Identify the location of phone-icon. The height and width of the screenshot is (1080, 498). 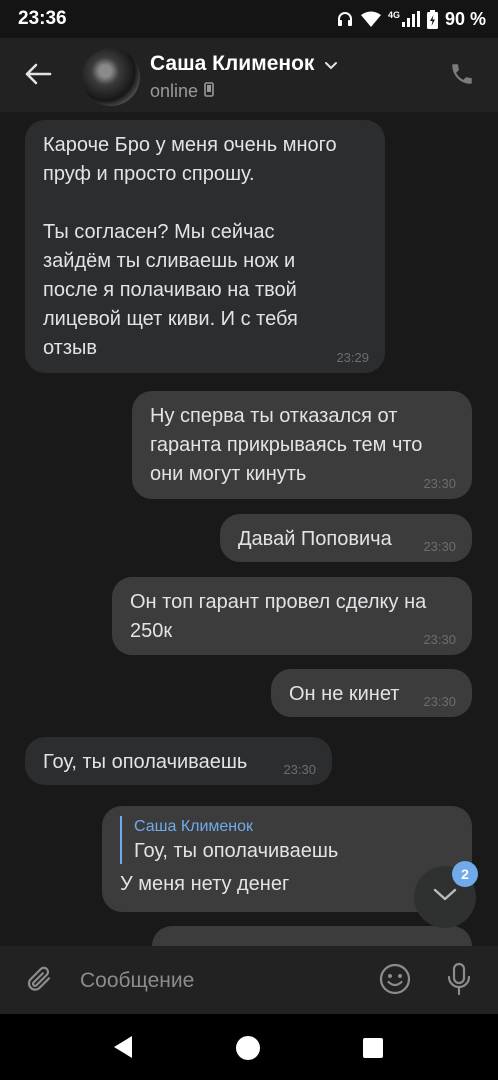
(462, 76).